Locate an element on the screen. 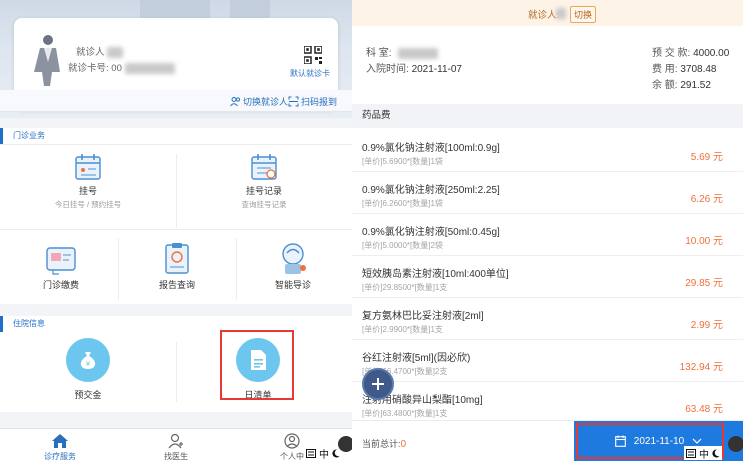 The width and height of the screenshot is (743, 474). list-item: 复方氨林巴比妥注射液[2ml] [单价]2.9900*[数量]1支 2.99 元 is located at coordinates (547, 319).